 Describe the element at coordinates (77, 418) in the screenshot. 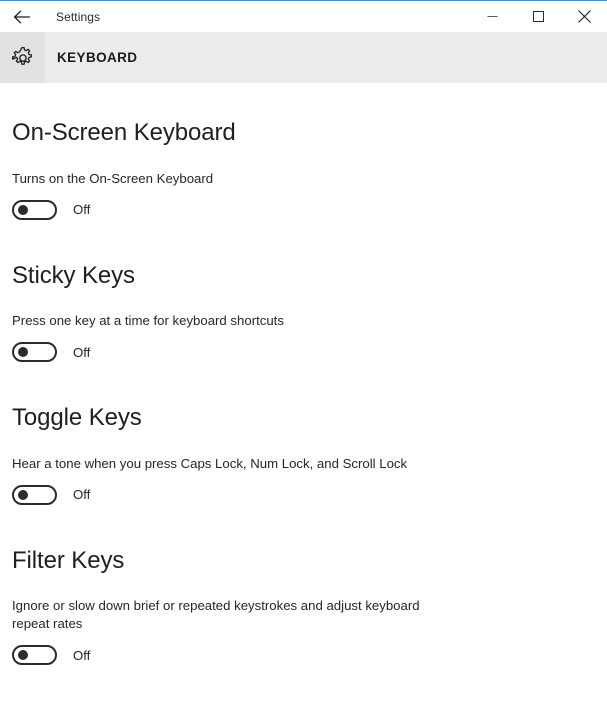

I see `section-heading: Toggle Keys` at that location.